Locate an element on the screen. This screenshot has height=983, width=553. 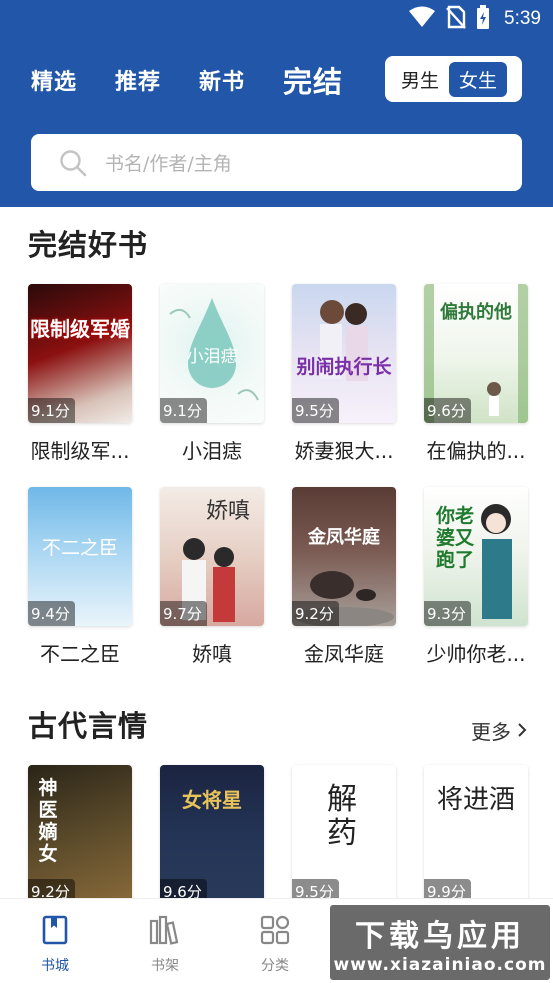
watermark: 下载乌应用 www.xiazainiao.com is located at coordinates (440, 942).